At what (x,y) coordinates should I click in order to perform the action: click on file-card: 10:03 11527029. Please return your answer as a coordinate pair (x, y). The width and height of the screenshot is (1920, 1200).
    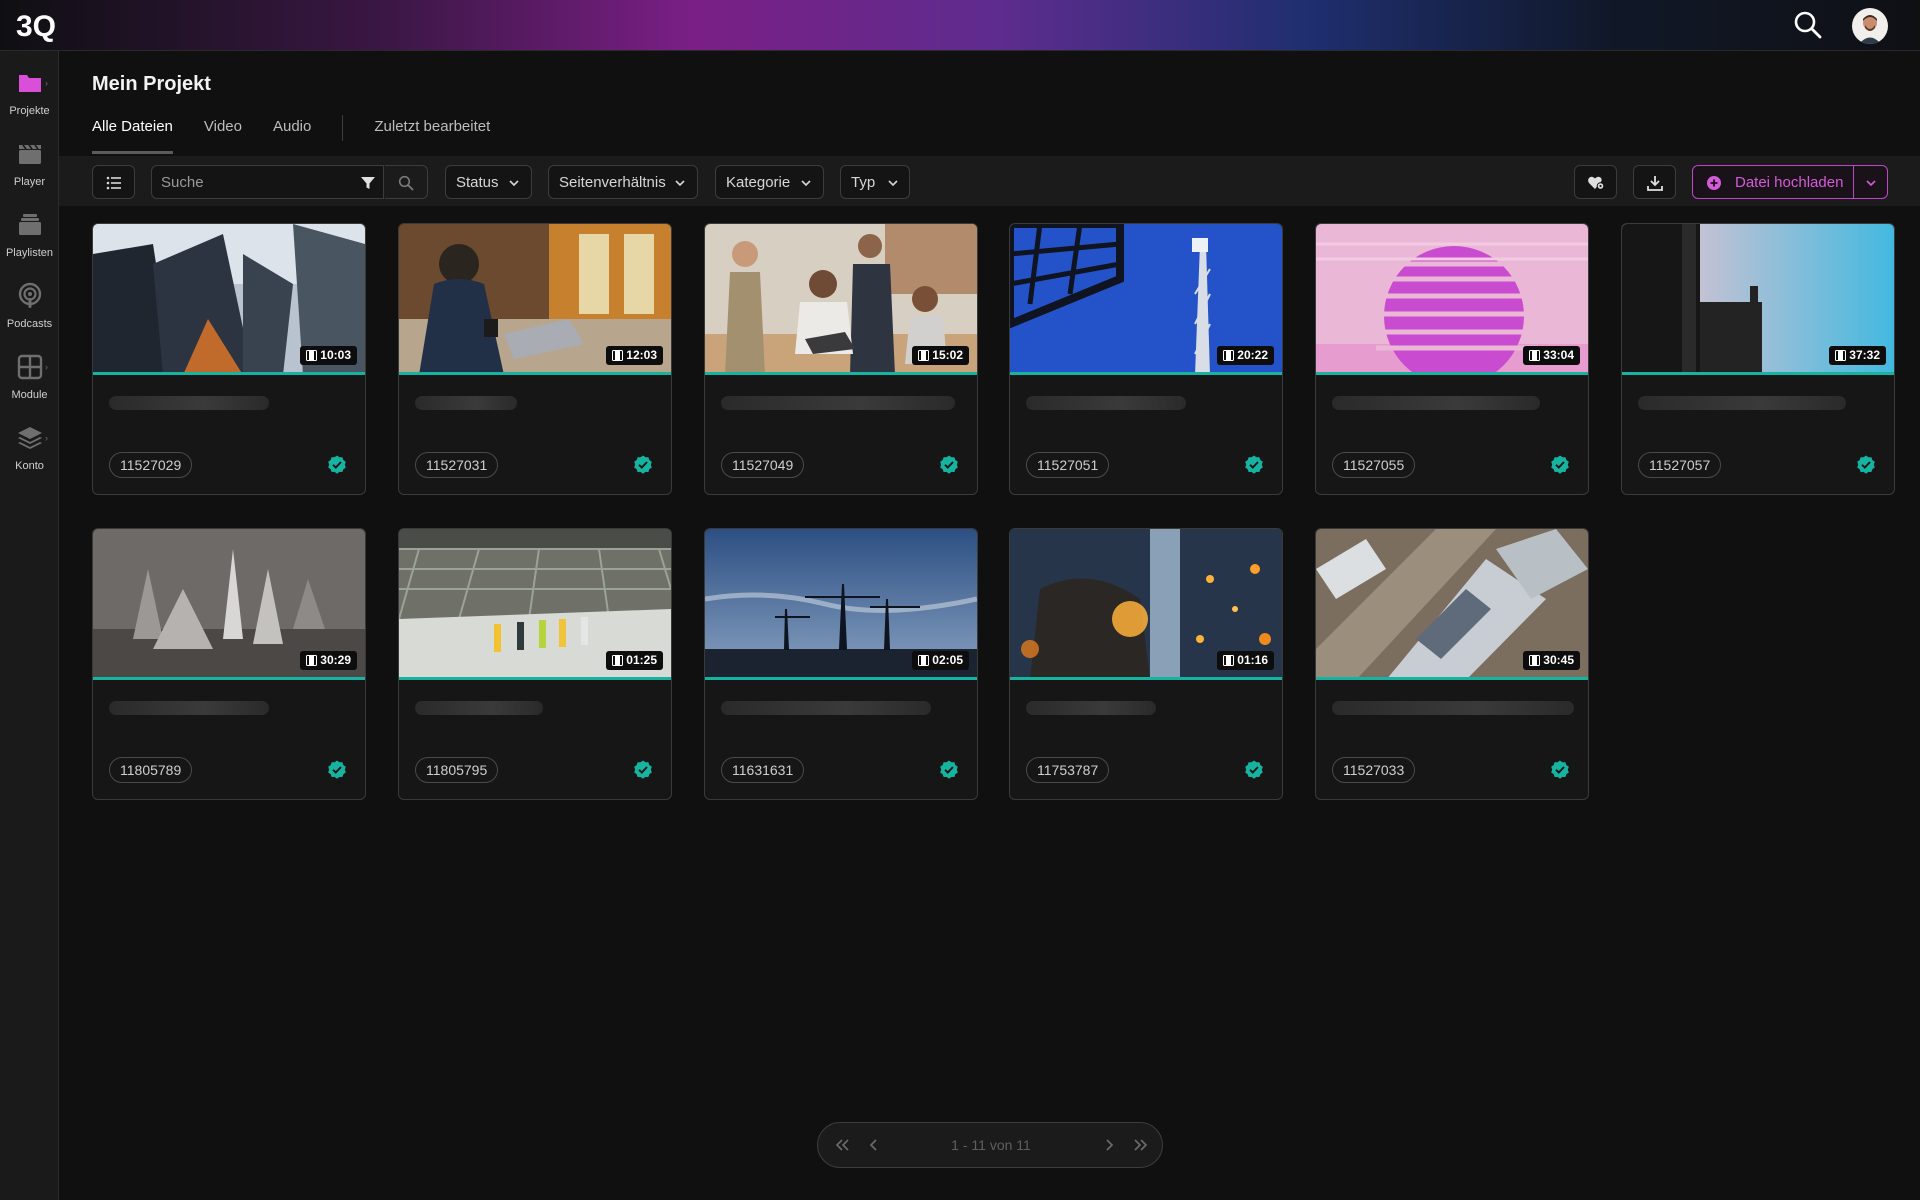
    Looking at the image, I should click on (229, 359).